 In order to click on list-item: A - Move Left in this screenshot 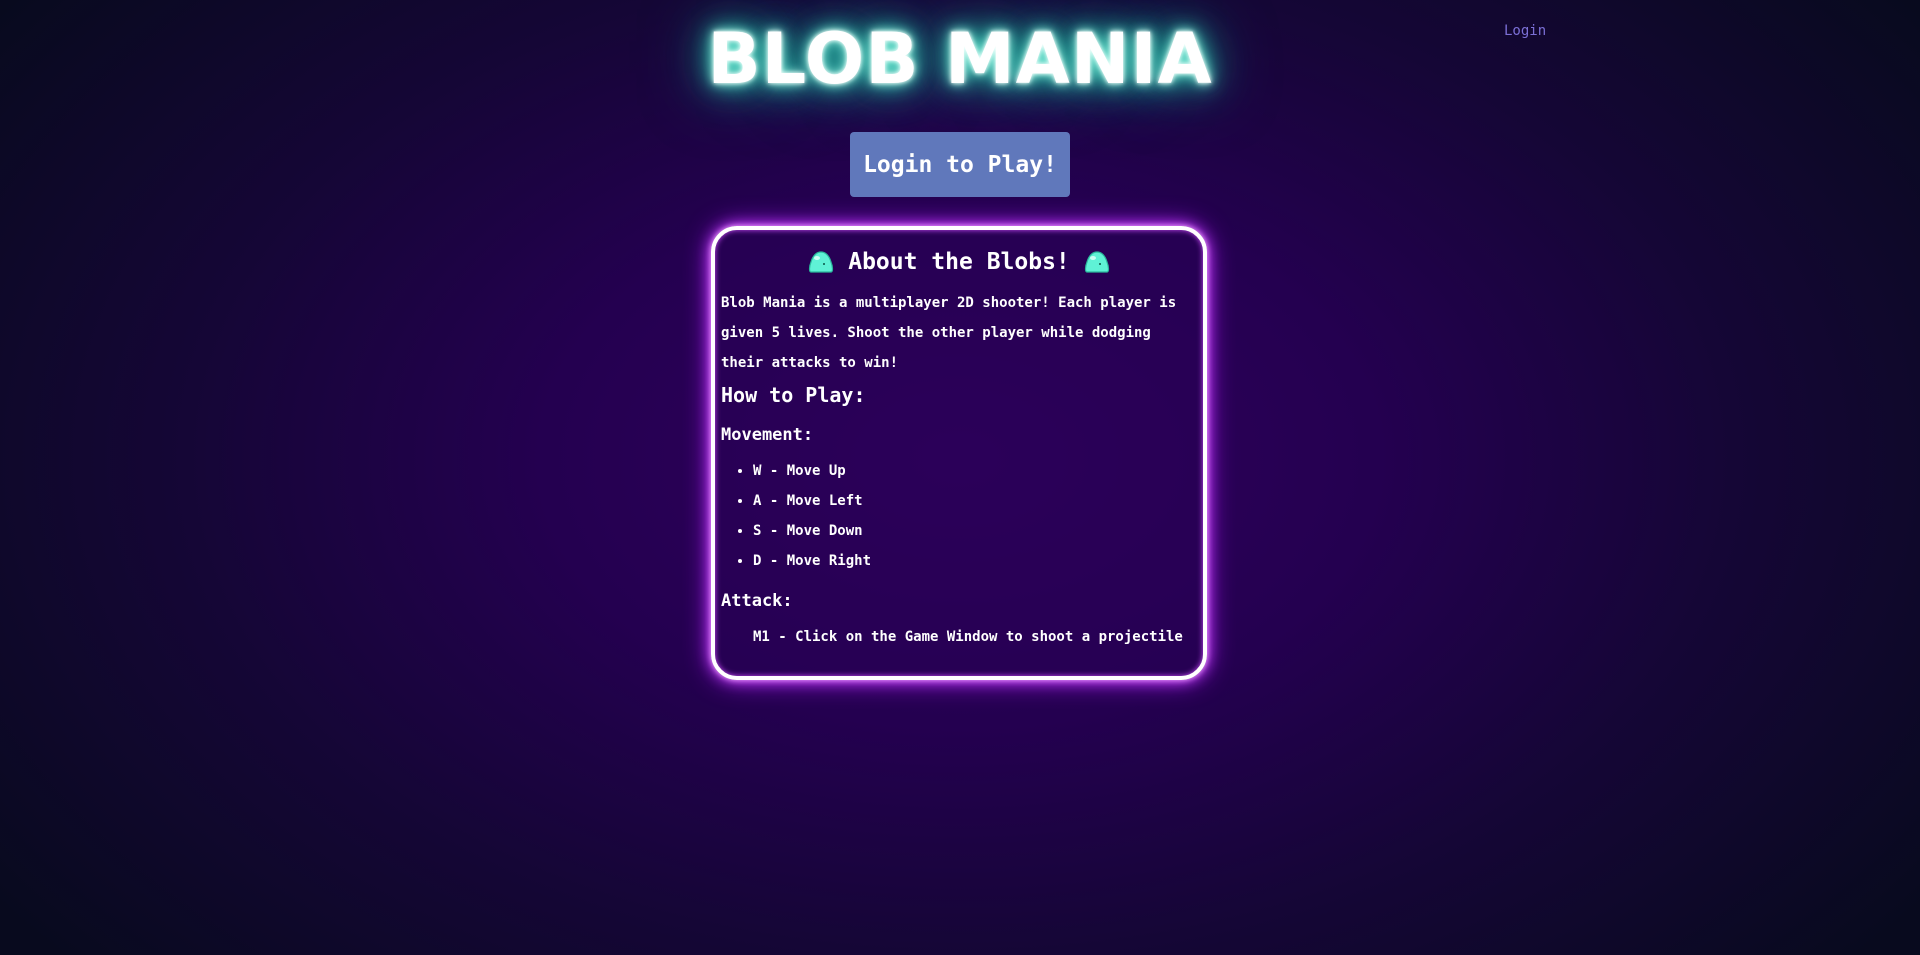, I will do `click(975, 501)`.